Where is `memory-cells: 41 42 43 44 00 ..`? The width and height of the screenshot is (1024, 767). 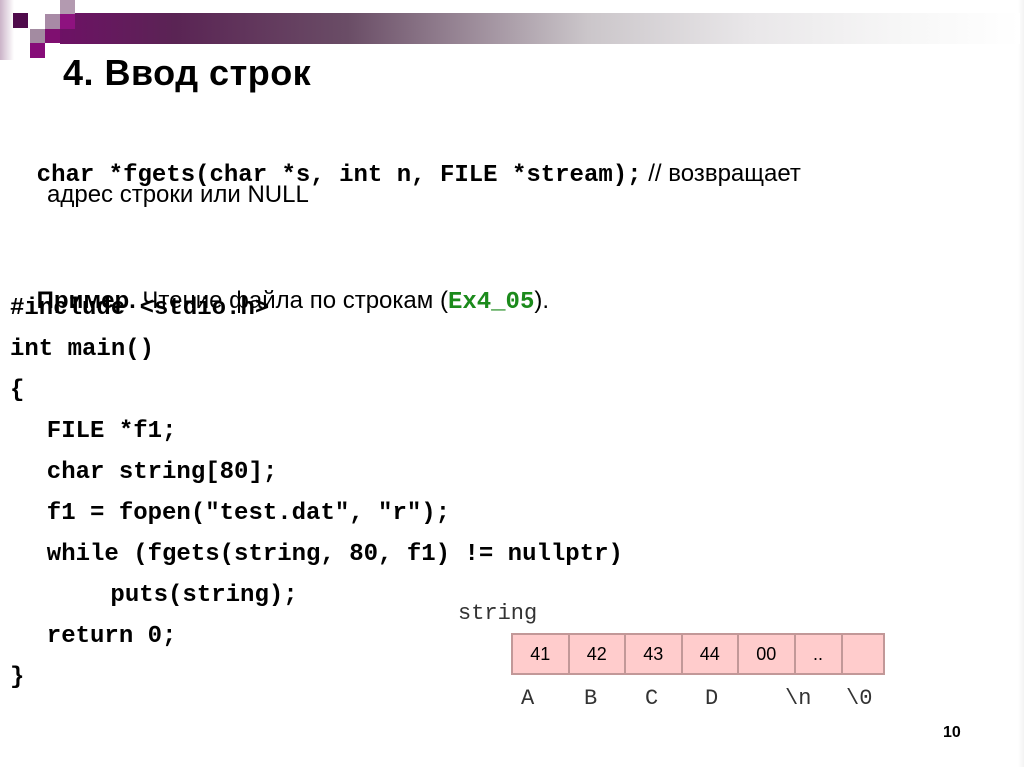 memory-cells: 41 42 43 44 00 .. is located at coordinates (698, 654).